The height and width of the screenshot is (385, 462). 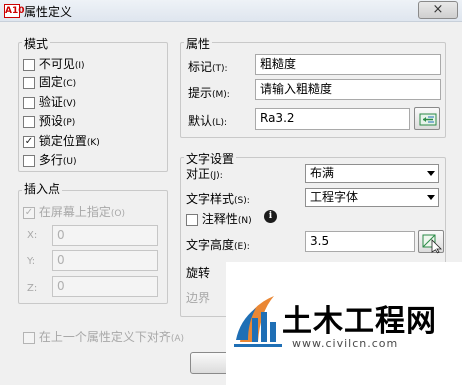 I want to click on tag-label-text: 标记, so click(x=200, y=67).